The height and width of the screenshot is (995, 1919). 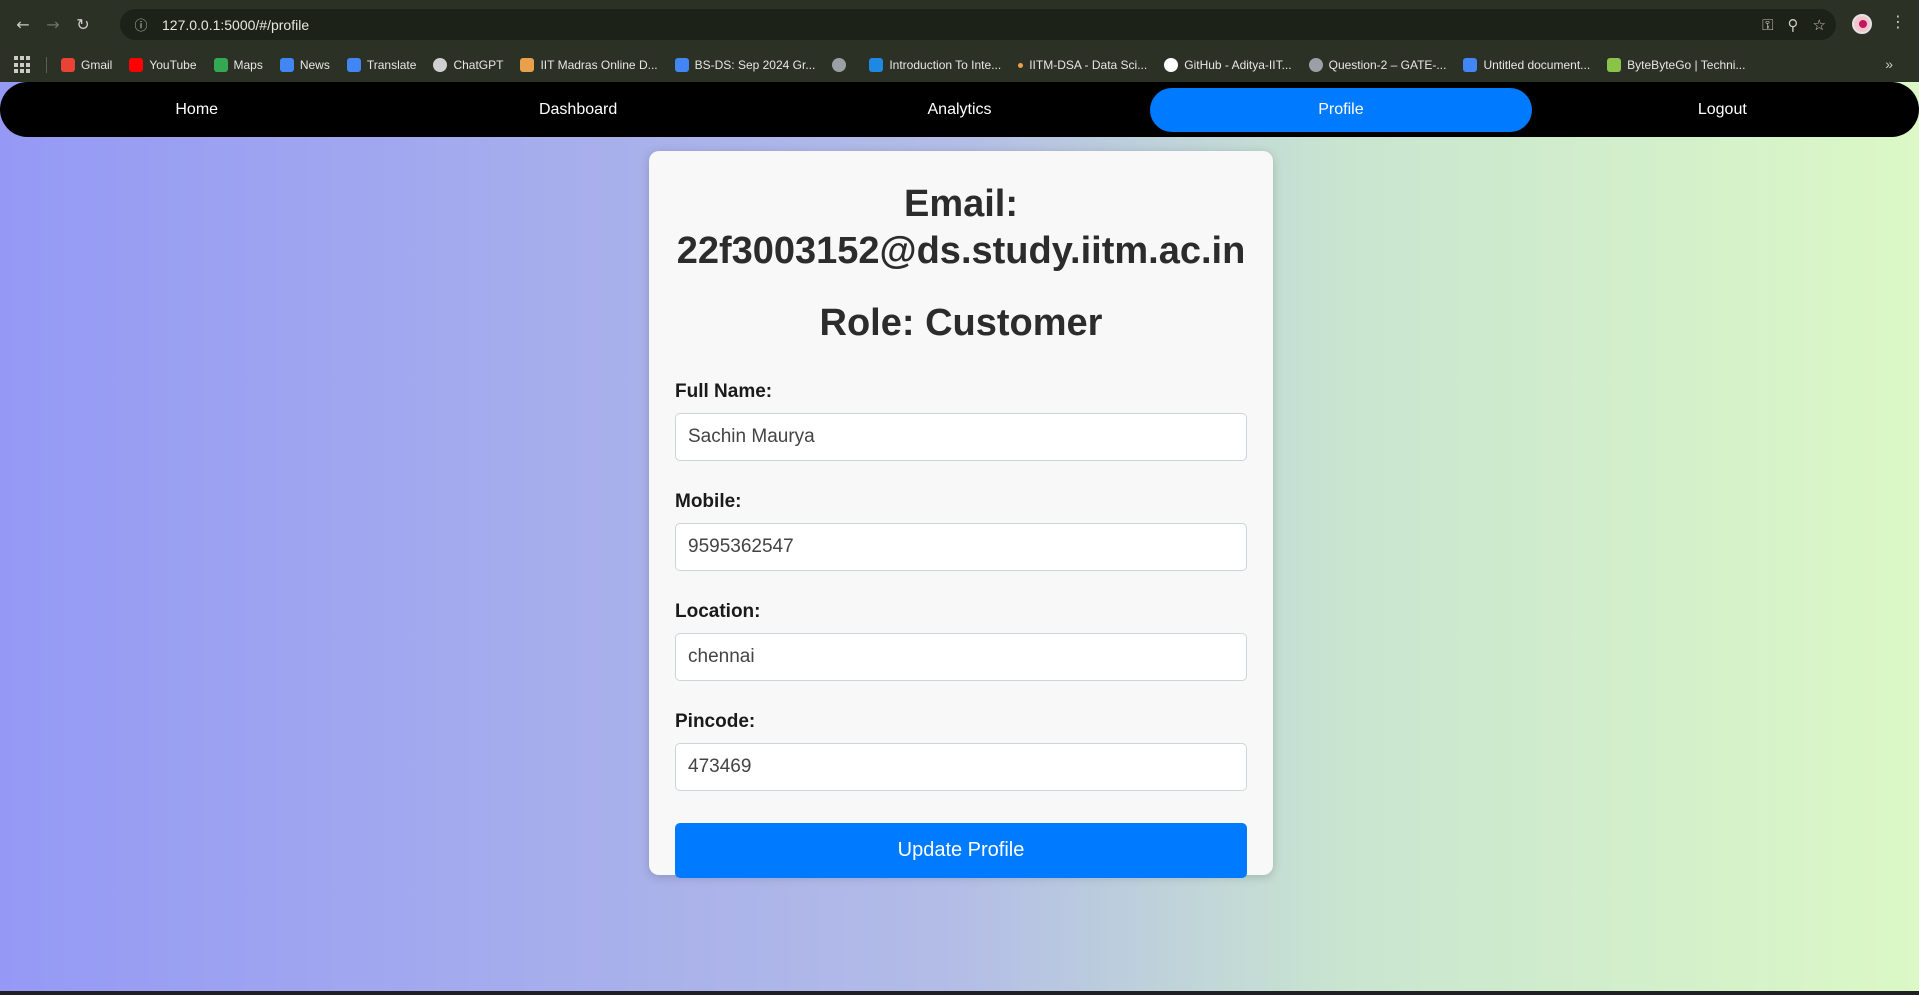 I want to click on bookmark-label: Maps, so click(x=248, y=65).